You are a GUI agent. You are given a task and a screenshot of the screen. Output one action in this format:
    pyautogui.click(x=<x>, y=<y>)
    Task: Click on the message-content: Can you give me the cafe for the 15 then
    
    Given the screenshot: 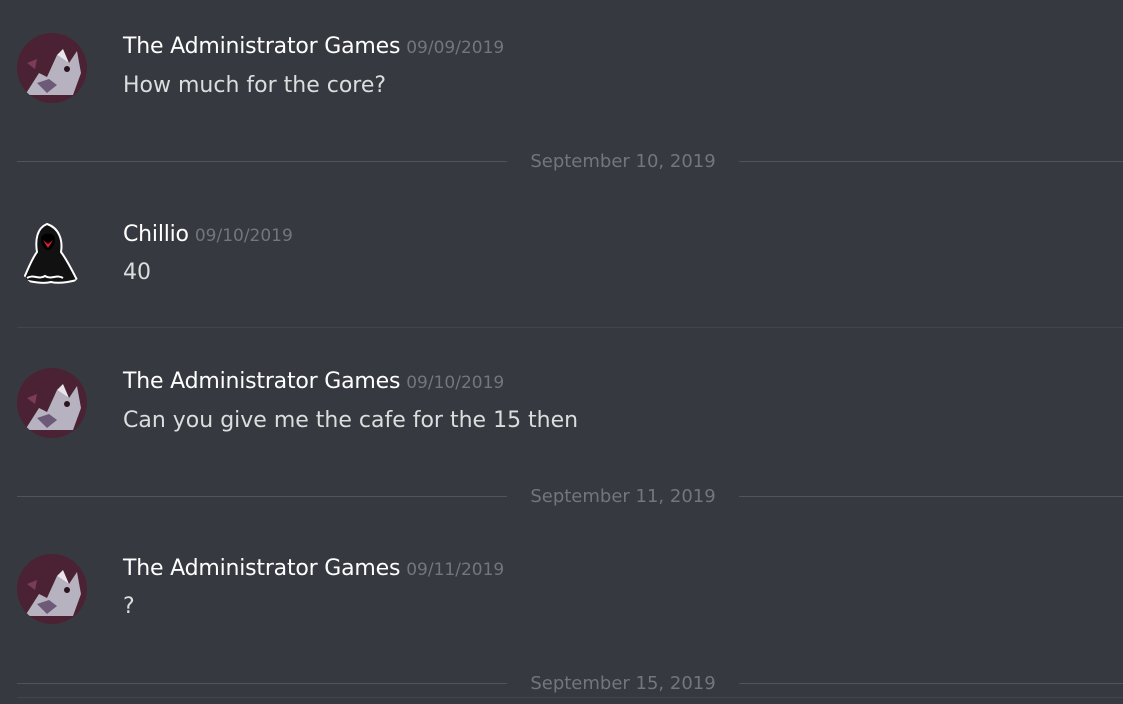 What is the action you would take?
    pyautogui.click(x=351, y=420)
    